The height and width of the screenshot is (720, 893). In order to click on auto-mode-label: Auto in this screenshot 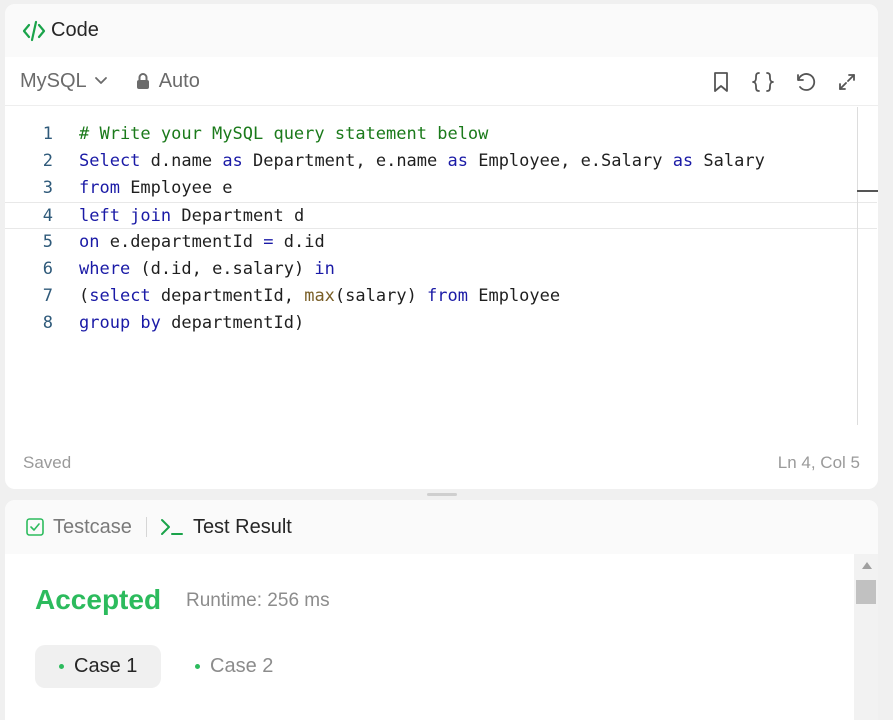, I will do `click(179, 80)`.